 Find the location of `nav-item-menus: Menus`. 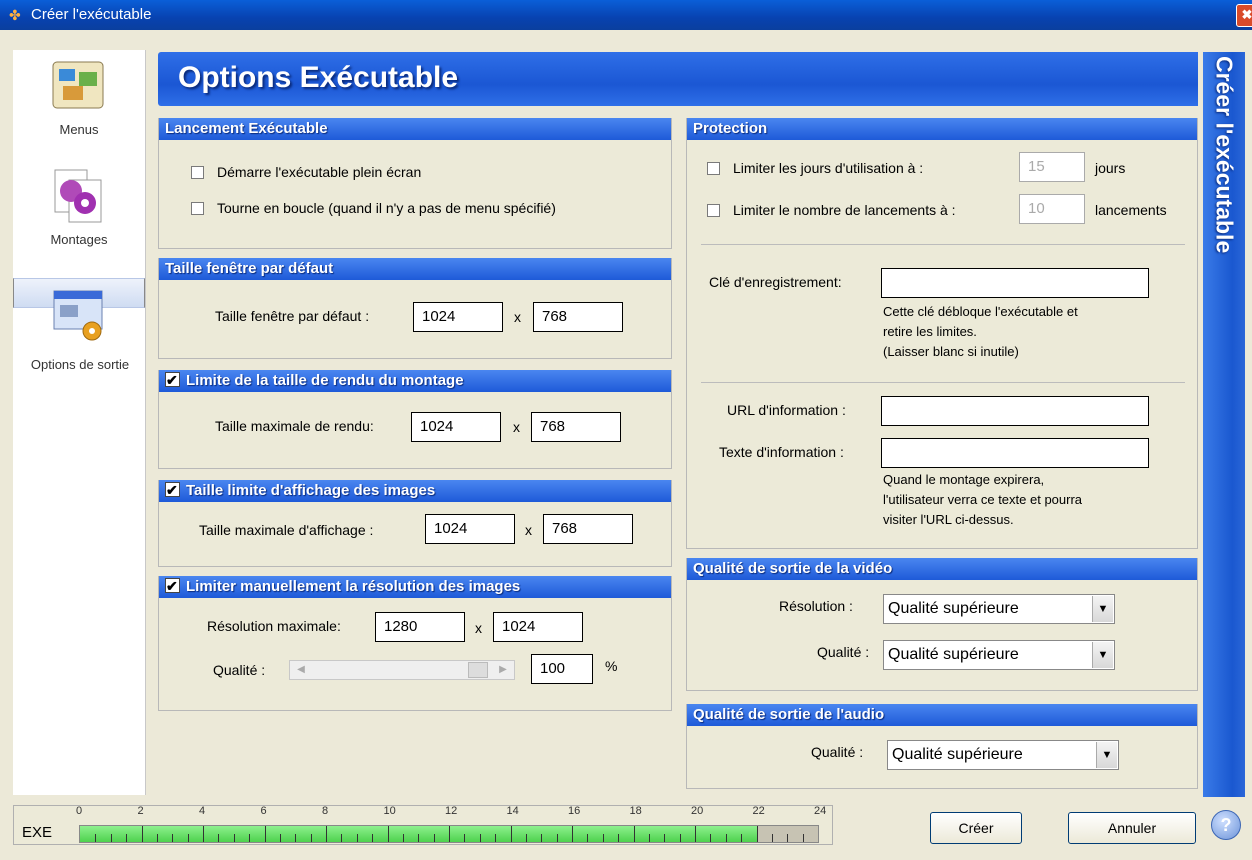

nav-item-menus: Menus is located at coordinates (79, 101).